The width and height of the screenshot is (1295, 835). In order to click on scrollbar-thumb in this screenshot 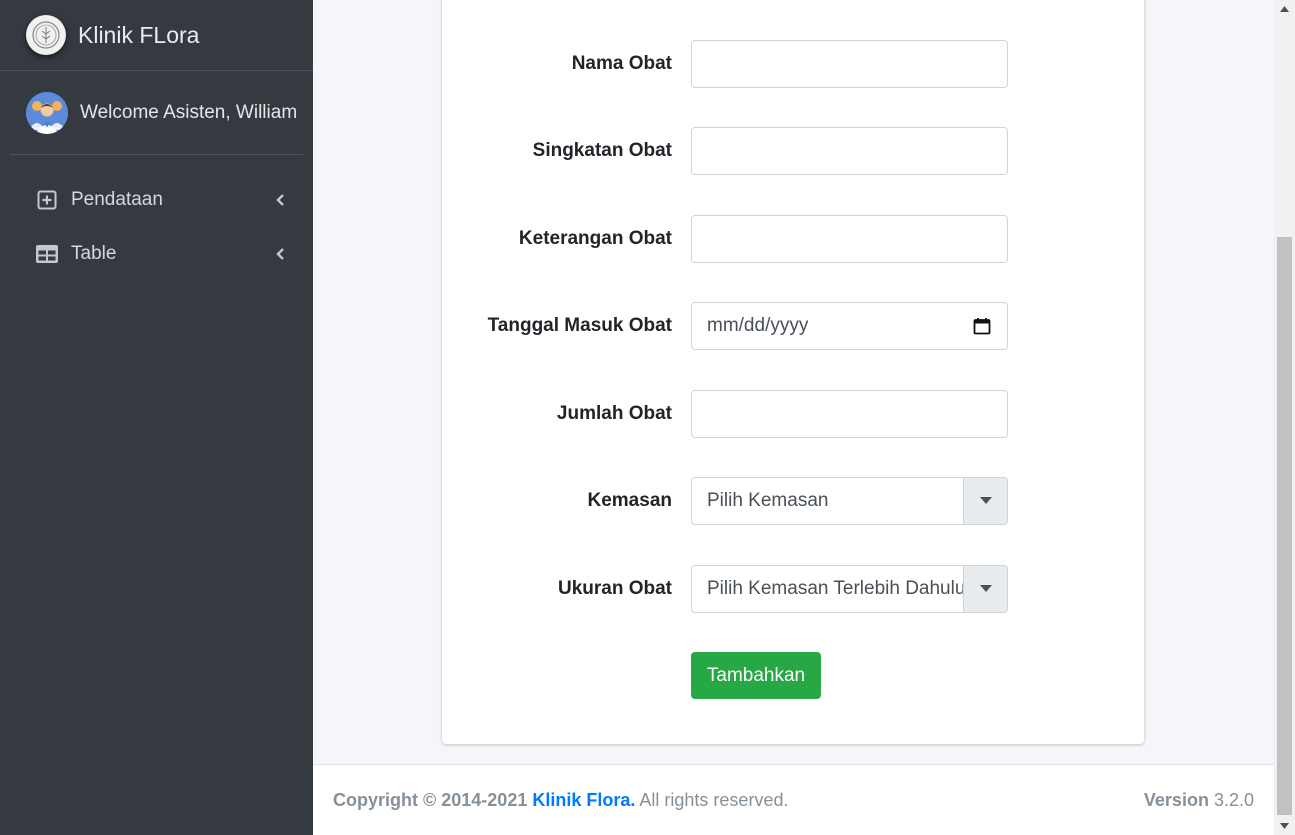, I will do `click(1284, 526)`.